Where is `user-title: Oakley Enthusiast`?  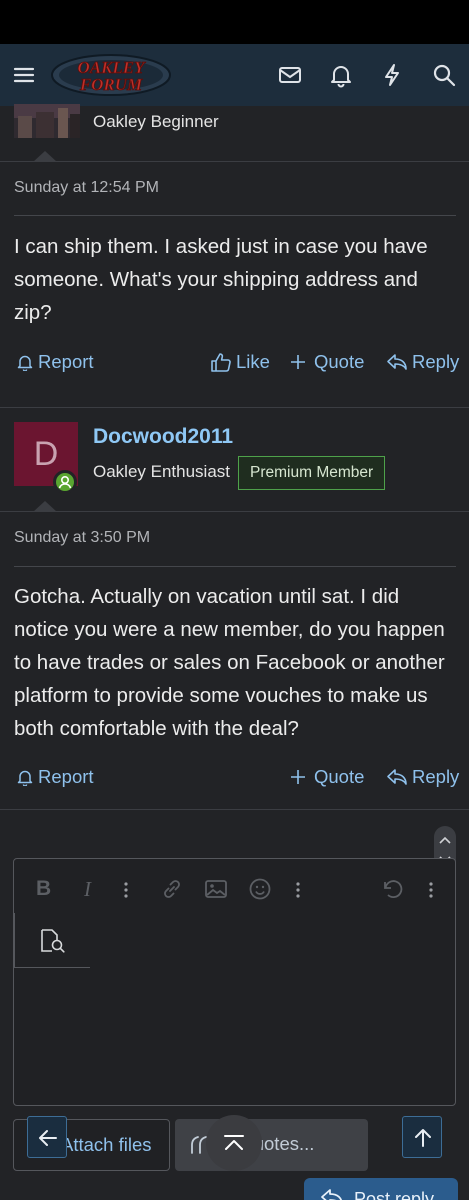 user-title: Oakley Enthusiast is located at coordinates (162, 471).